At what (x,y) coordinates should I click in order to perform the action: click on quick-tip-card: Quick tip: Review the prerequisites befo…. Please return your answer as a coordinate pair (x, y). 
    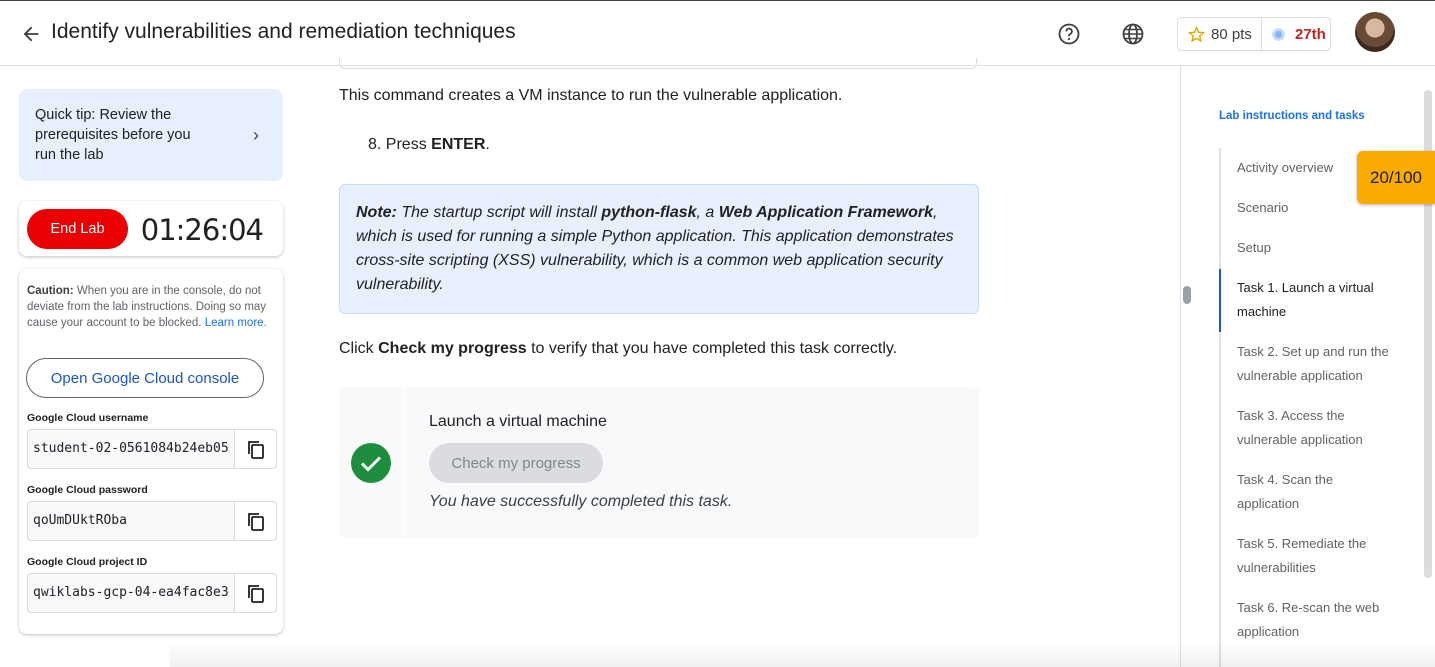
    Looking at the image, I should click on (151, 135).